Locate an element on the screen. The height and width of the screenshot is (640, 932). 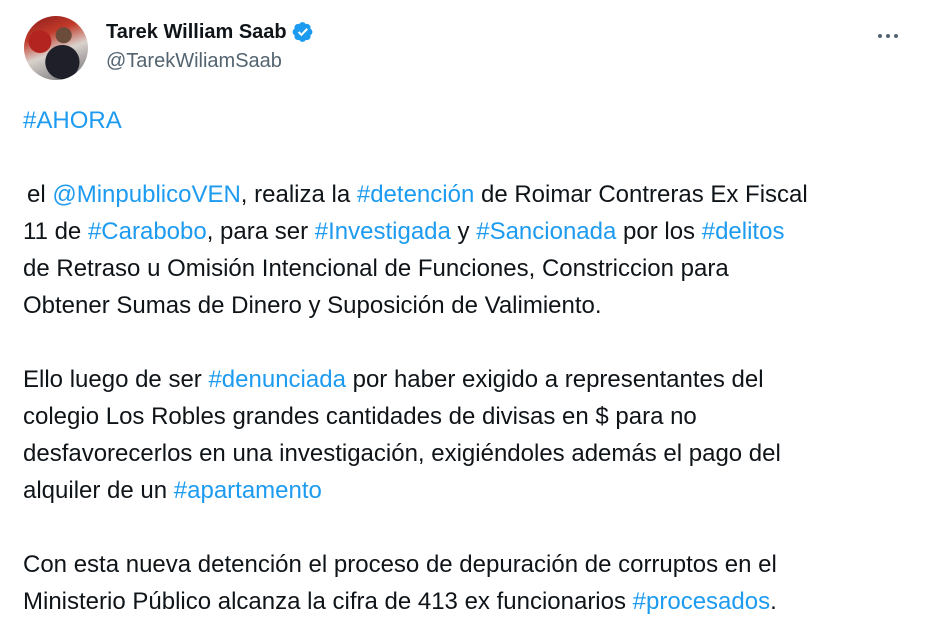
text-segment: , realiza la is located at coordinates (298, 194).